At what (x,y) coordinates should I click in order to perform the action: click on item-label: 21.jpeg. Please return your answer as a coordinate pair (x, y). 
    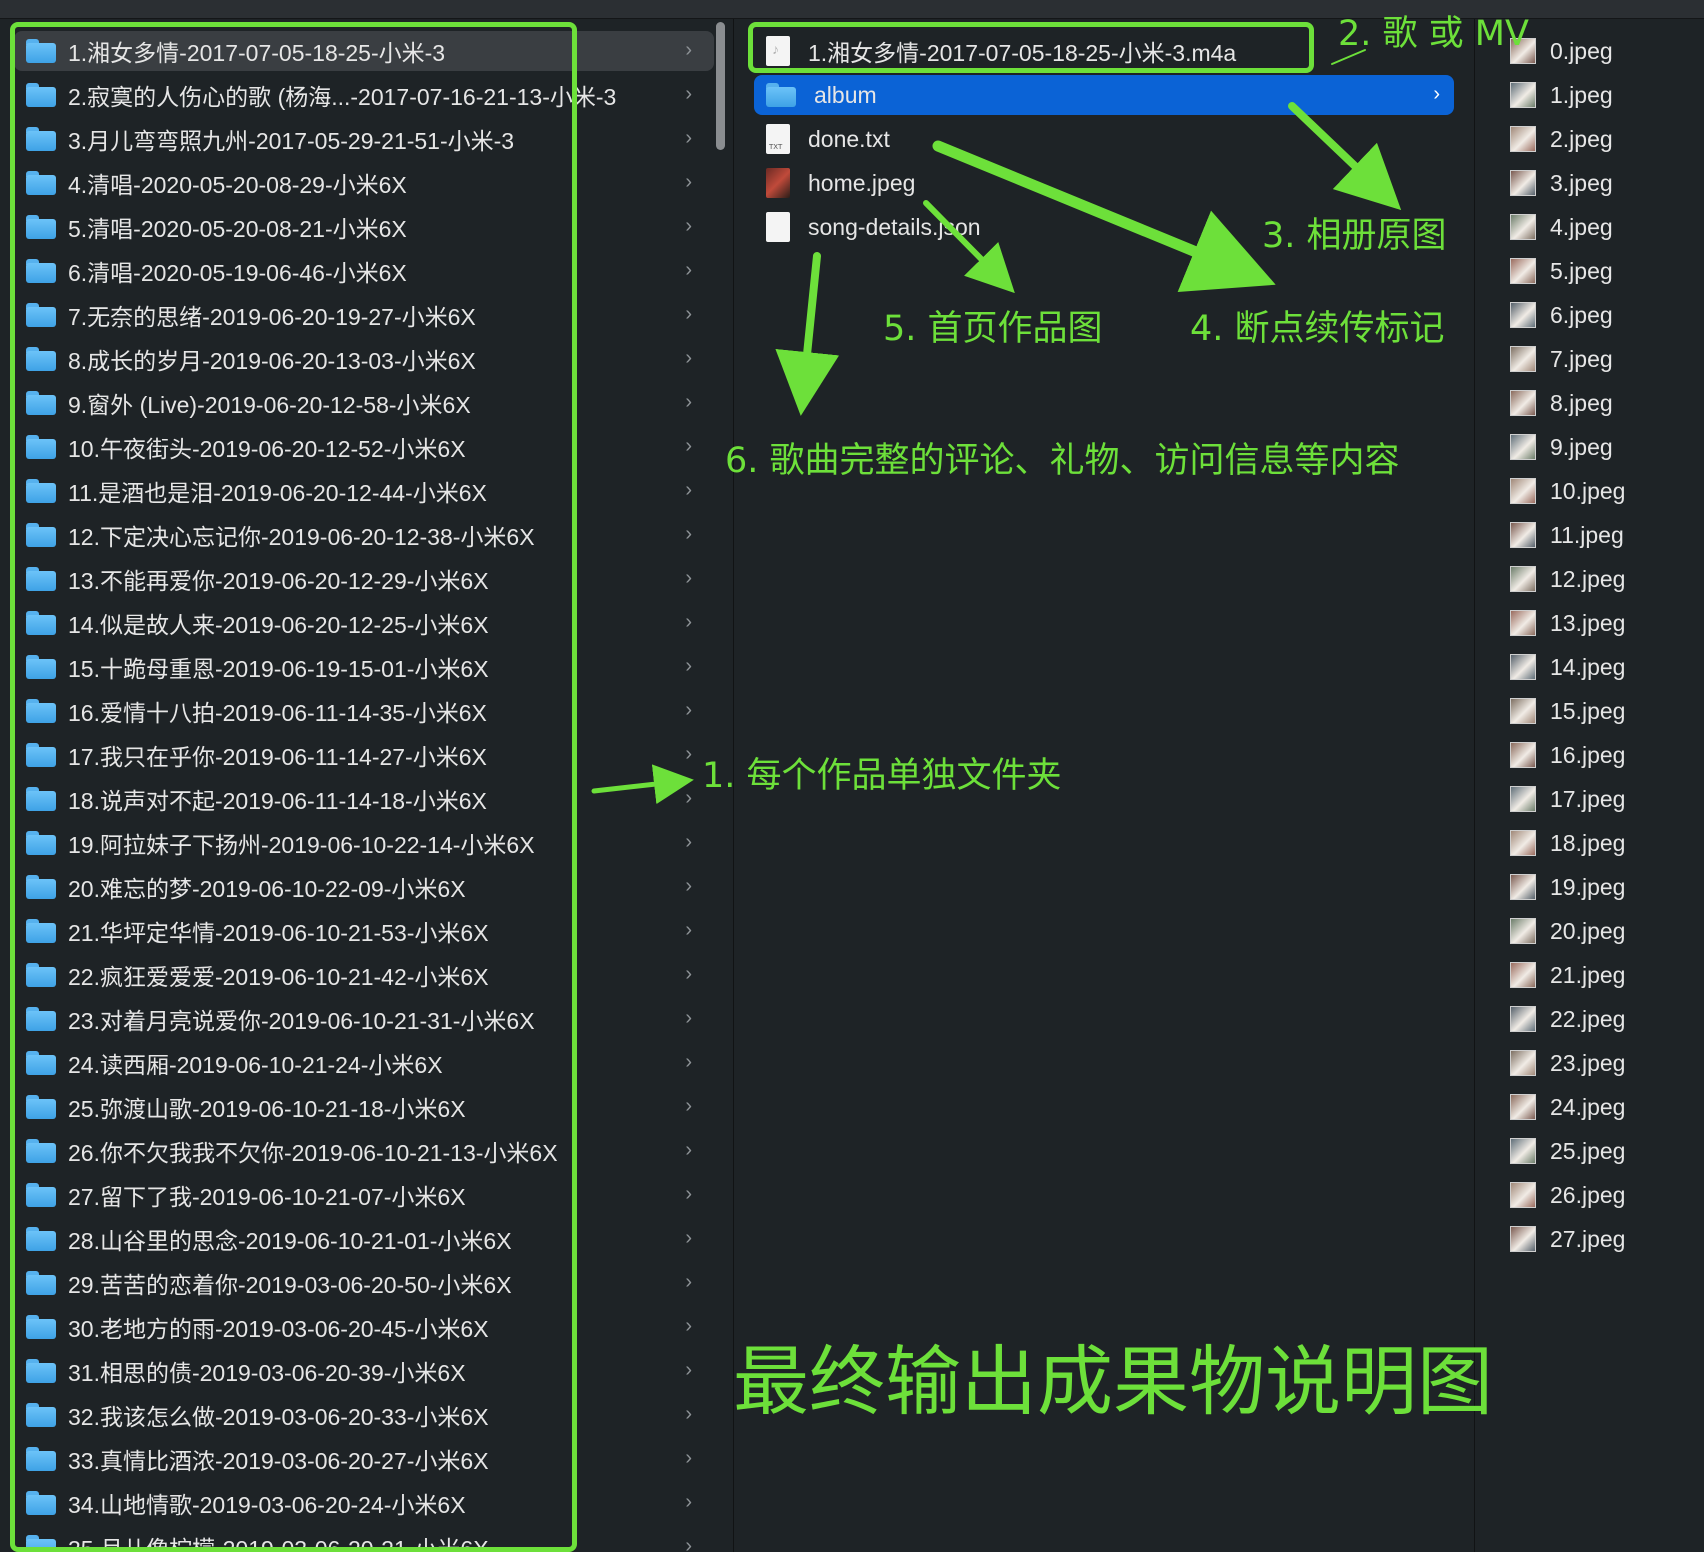
    Looking at the image, I should click on (1588, 974).